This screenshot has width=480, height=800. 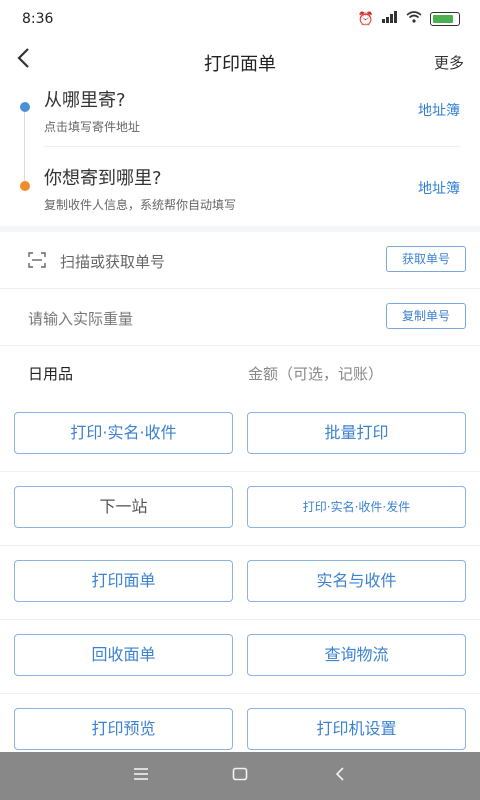 I want to click on sender-title: 从哪里寄?, so click(x=85, y=100).